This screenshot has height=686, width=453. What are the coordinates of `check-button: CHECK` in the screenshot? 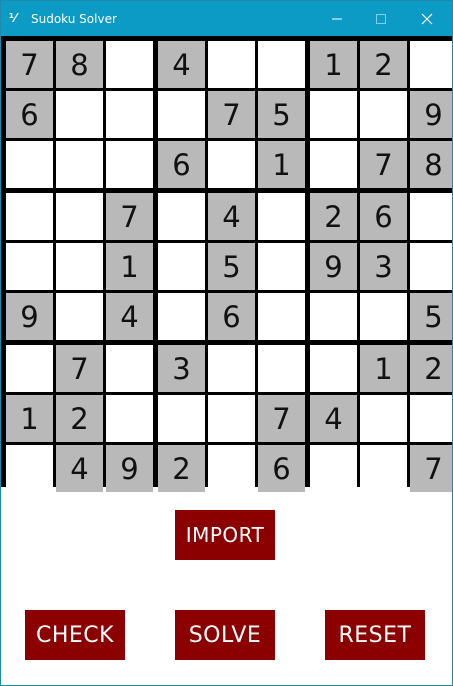 It's located at (75, 635).